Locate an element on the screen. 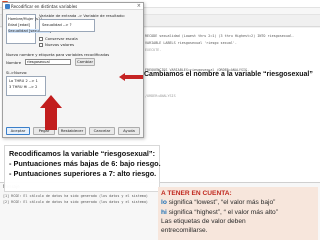 This screenshot has height=240, width=320. old-new-label: Si->Nuevo: is located at coordinates (17, 72).